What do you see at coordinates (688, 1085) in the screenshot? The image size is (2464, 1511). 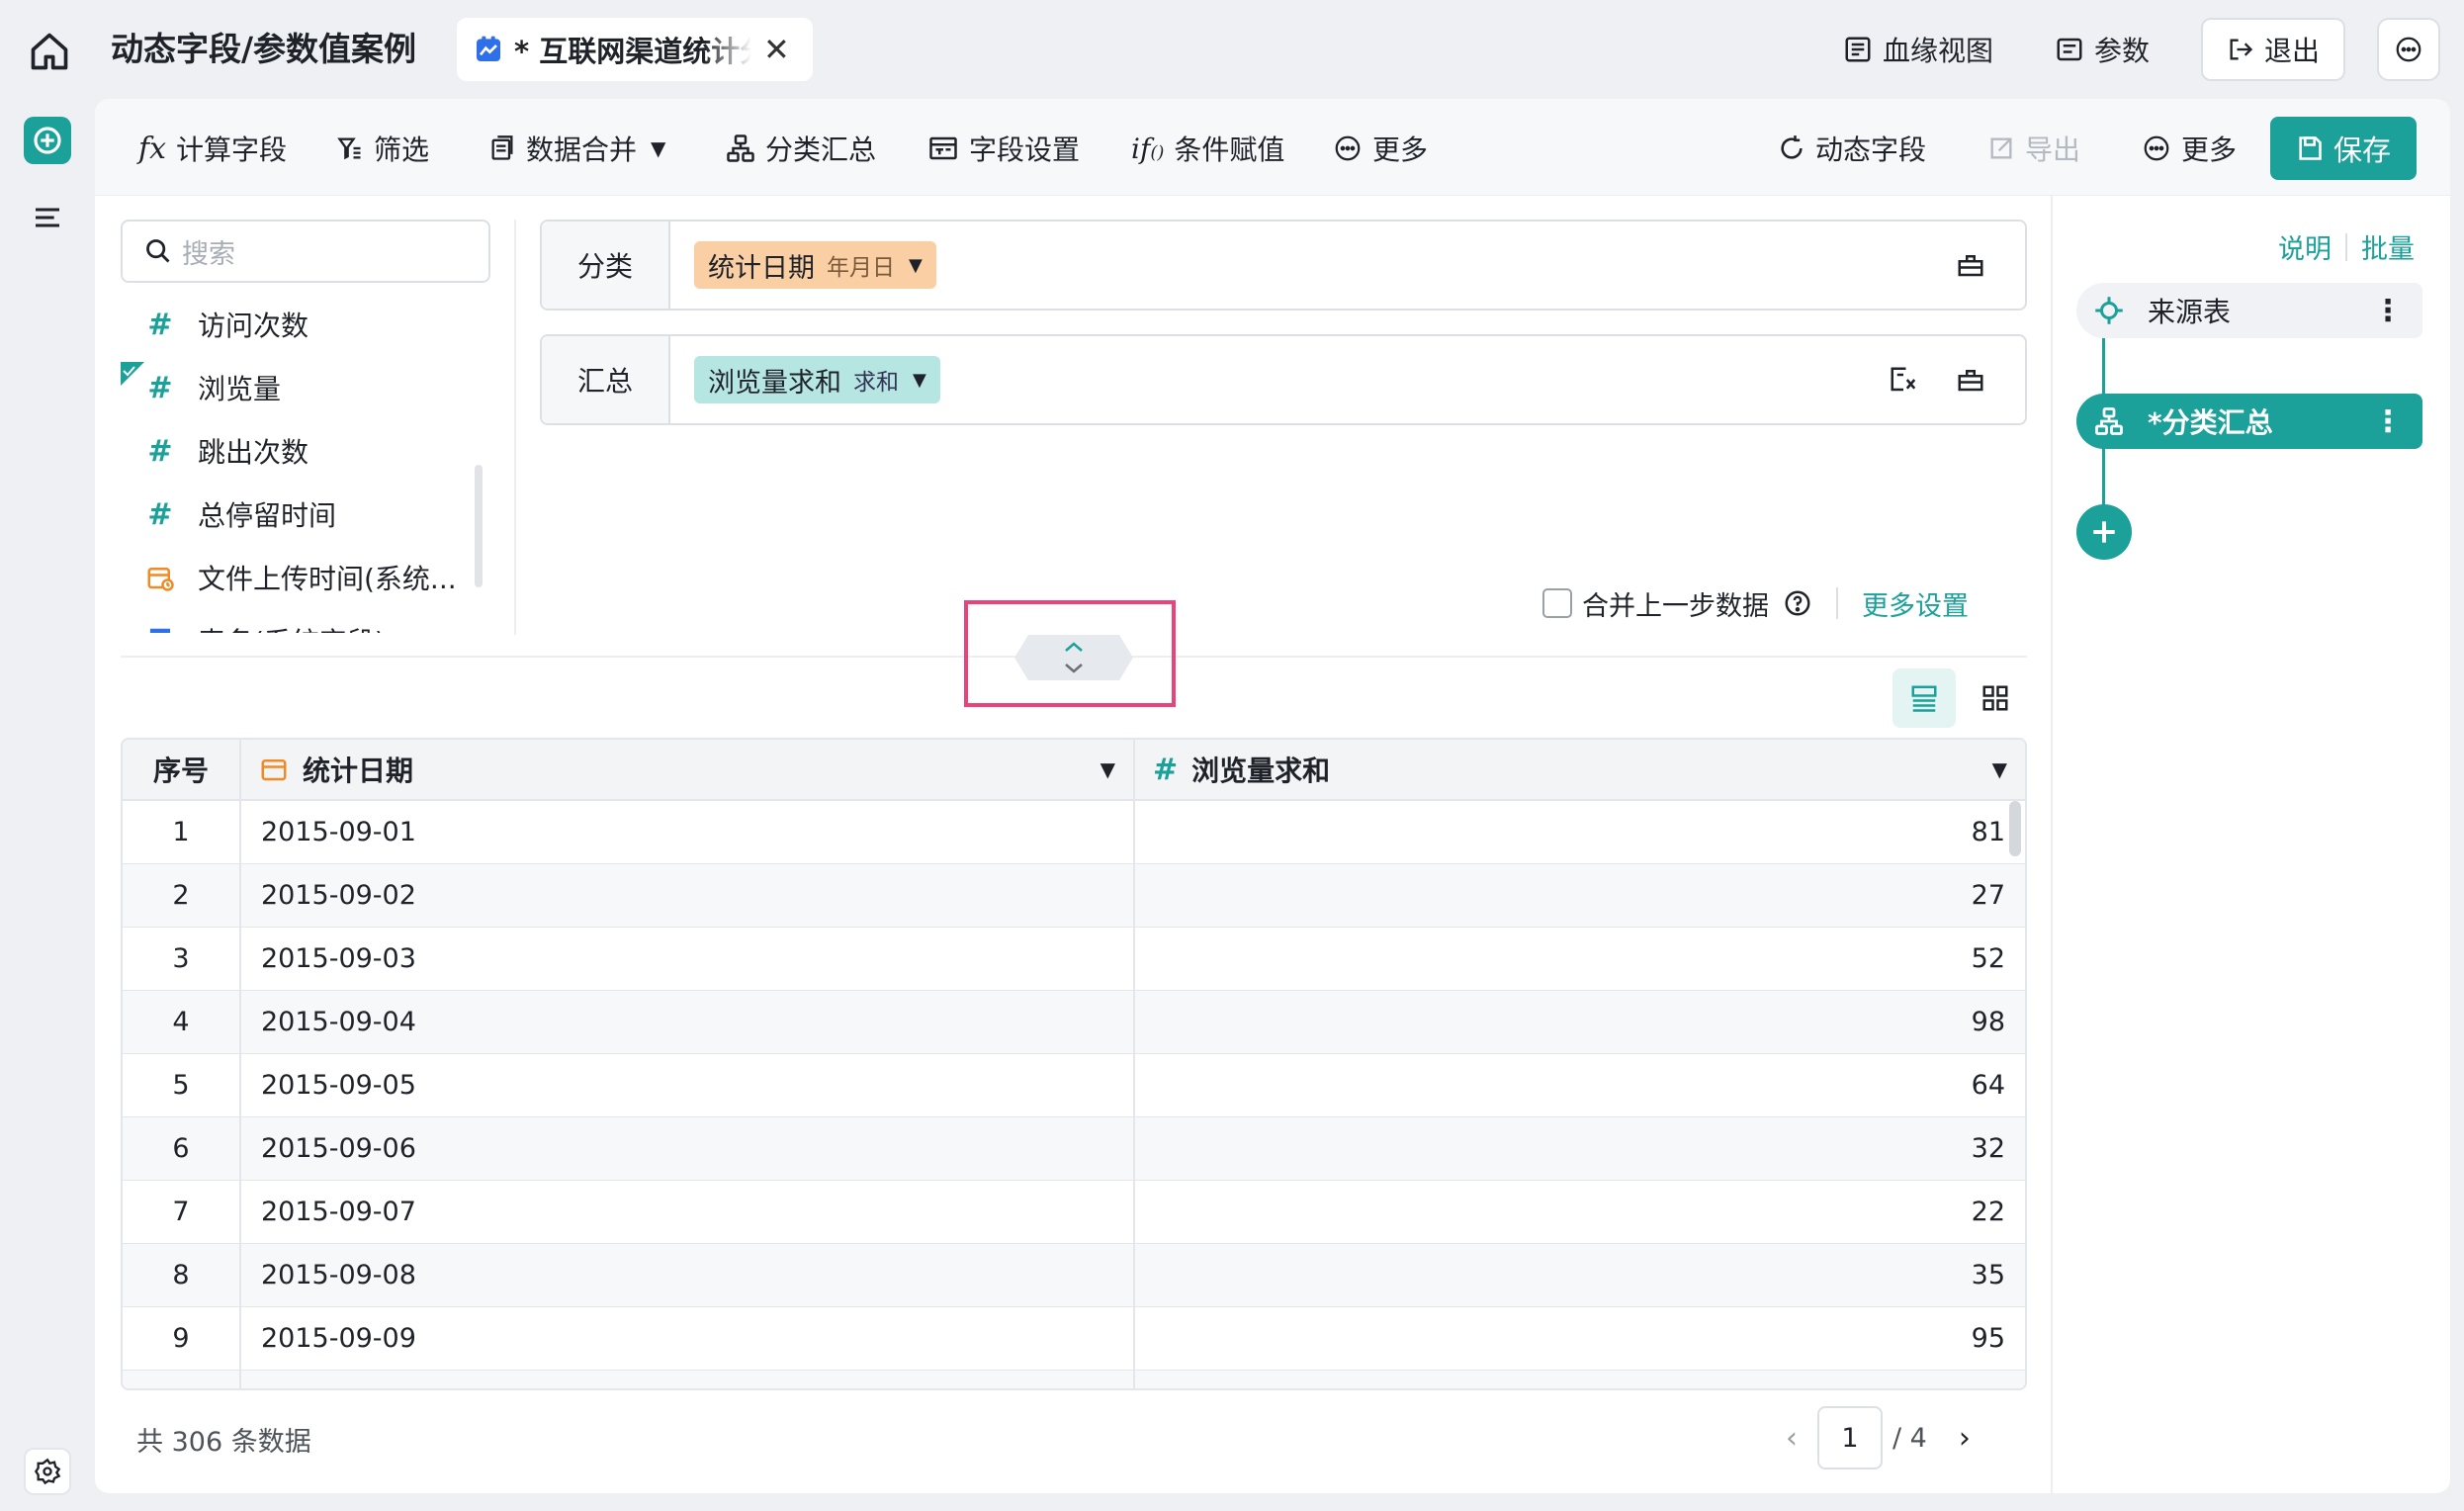 I see `cell-date: 2015-09-05` at bounding box center [688, 1085].